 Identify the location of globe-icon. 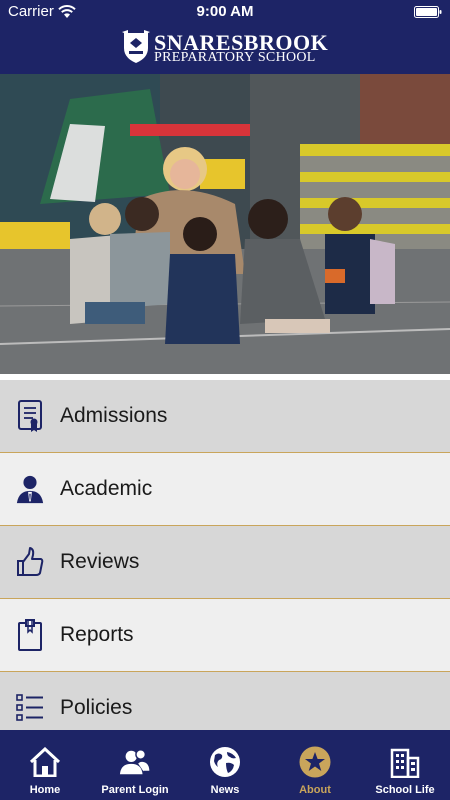
(225, 762).